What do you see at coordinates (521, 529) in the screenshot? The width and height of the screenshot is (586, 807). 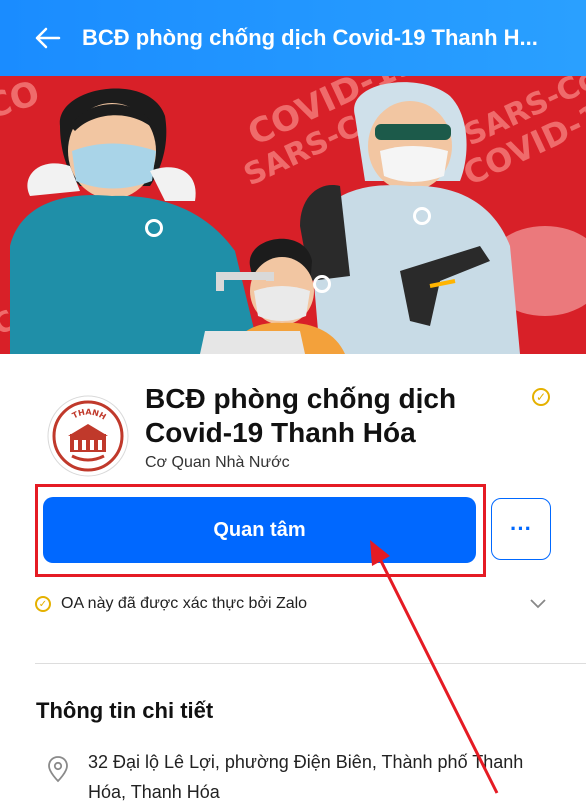 I see `more-options-button: ···` at bounding box center [521, 529].